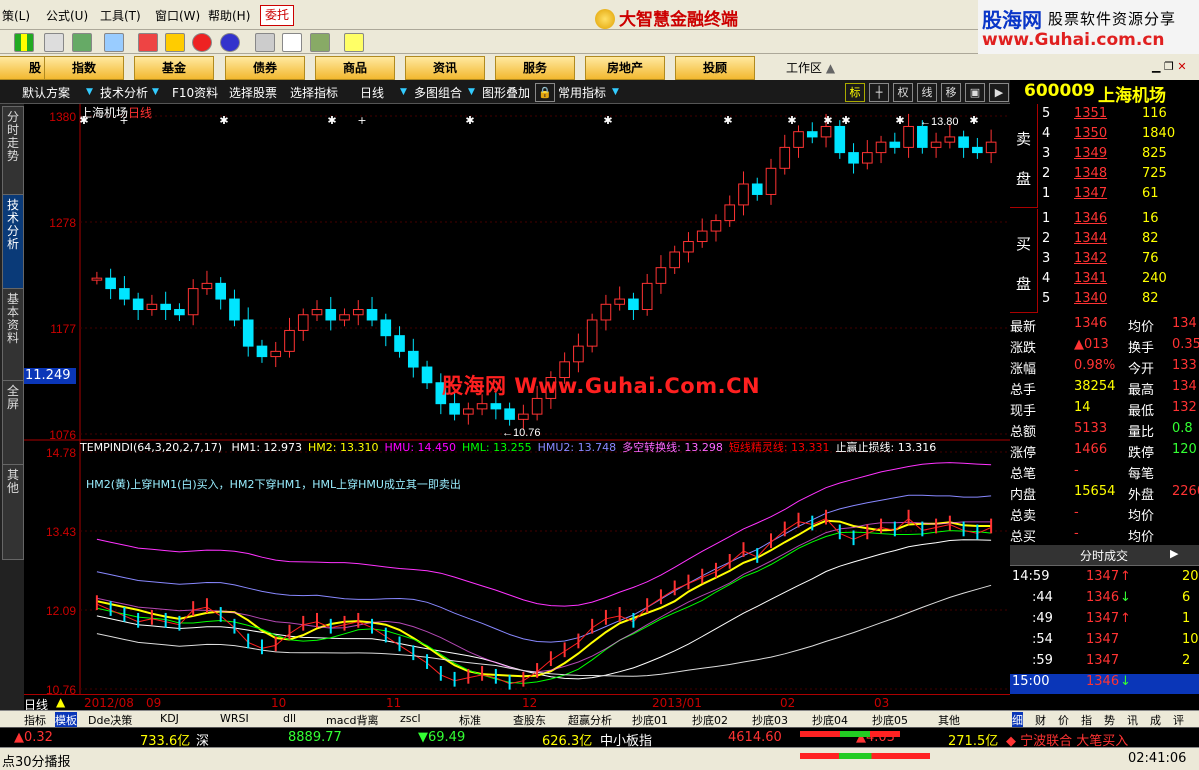  What do you see at coordinates (1109, 720) in the screenshot?
I see `right-tab: 势` at bounding box center [1109, 720].